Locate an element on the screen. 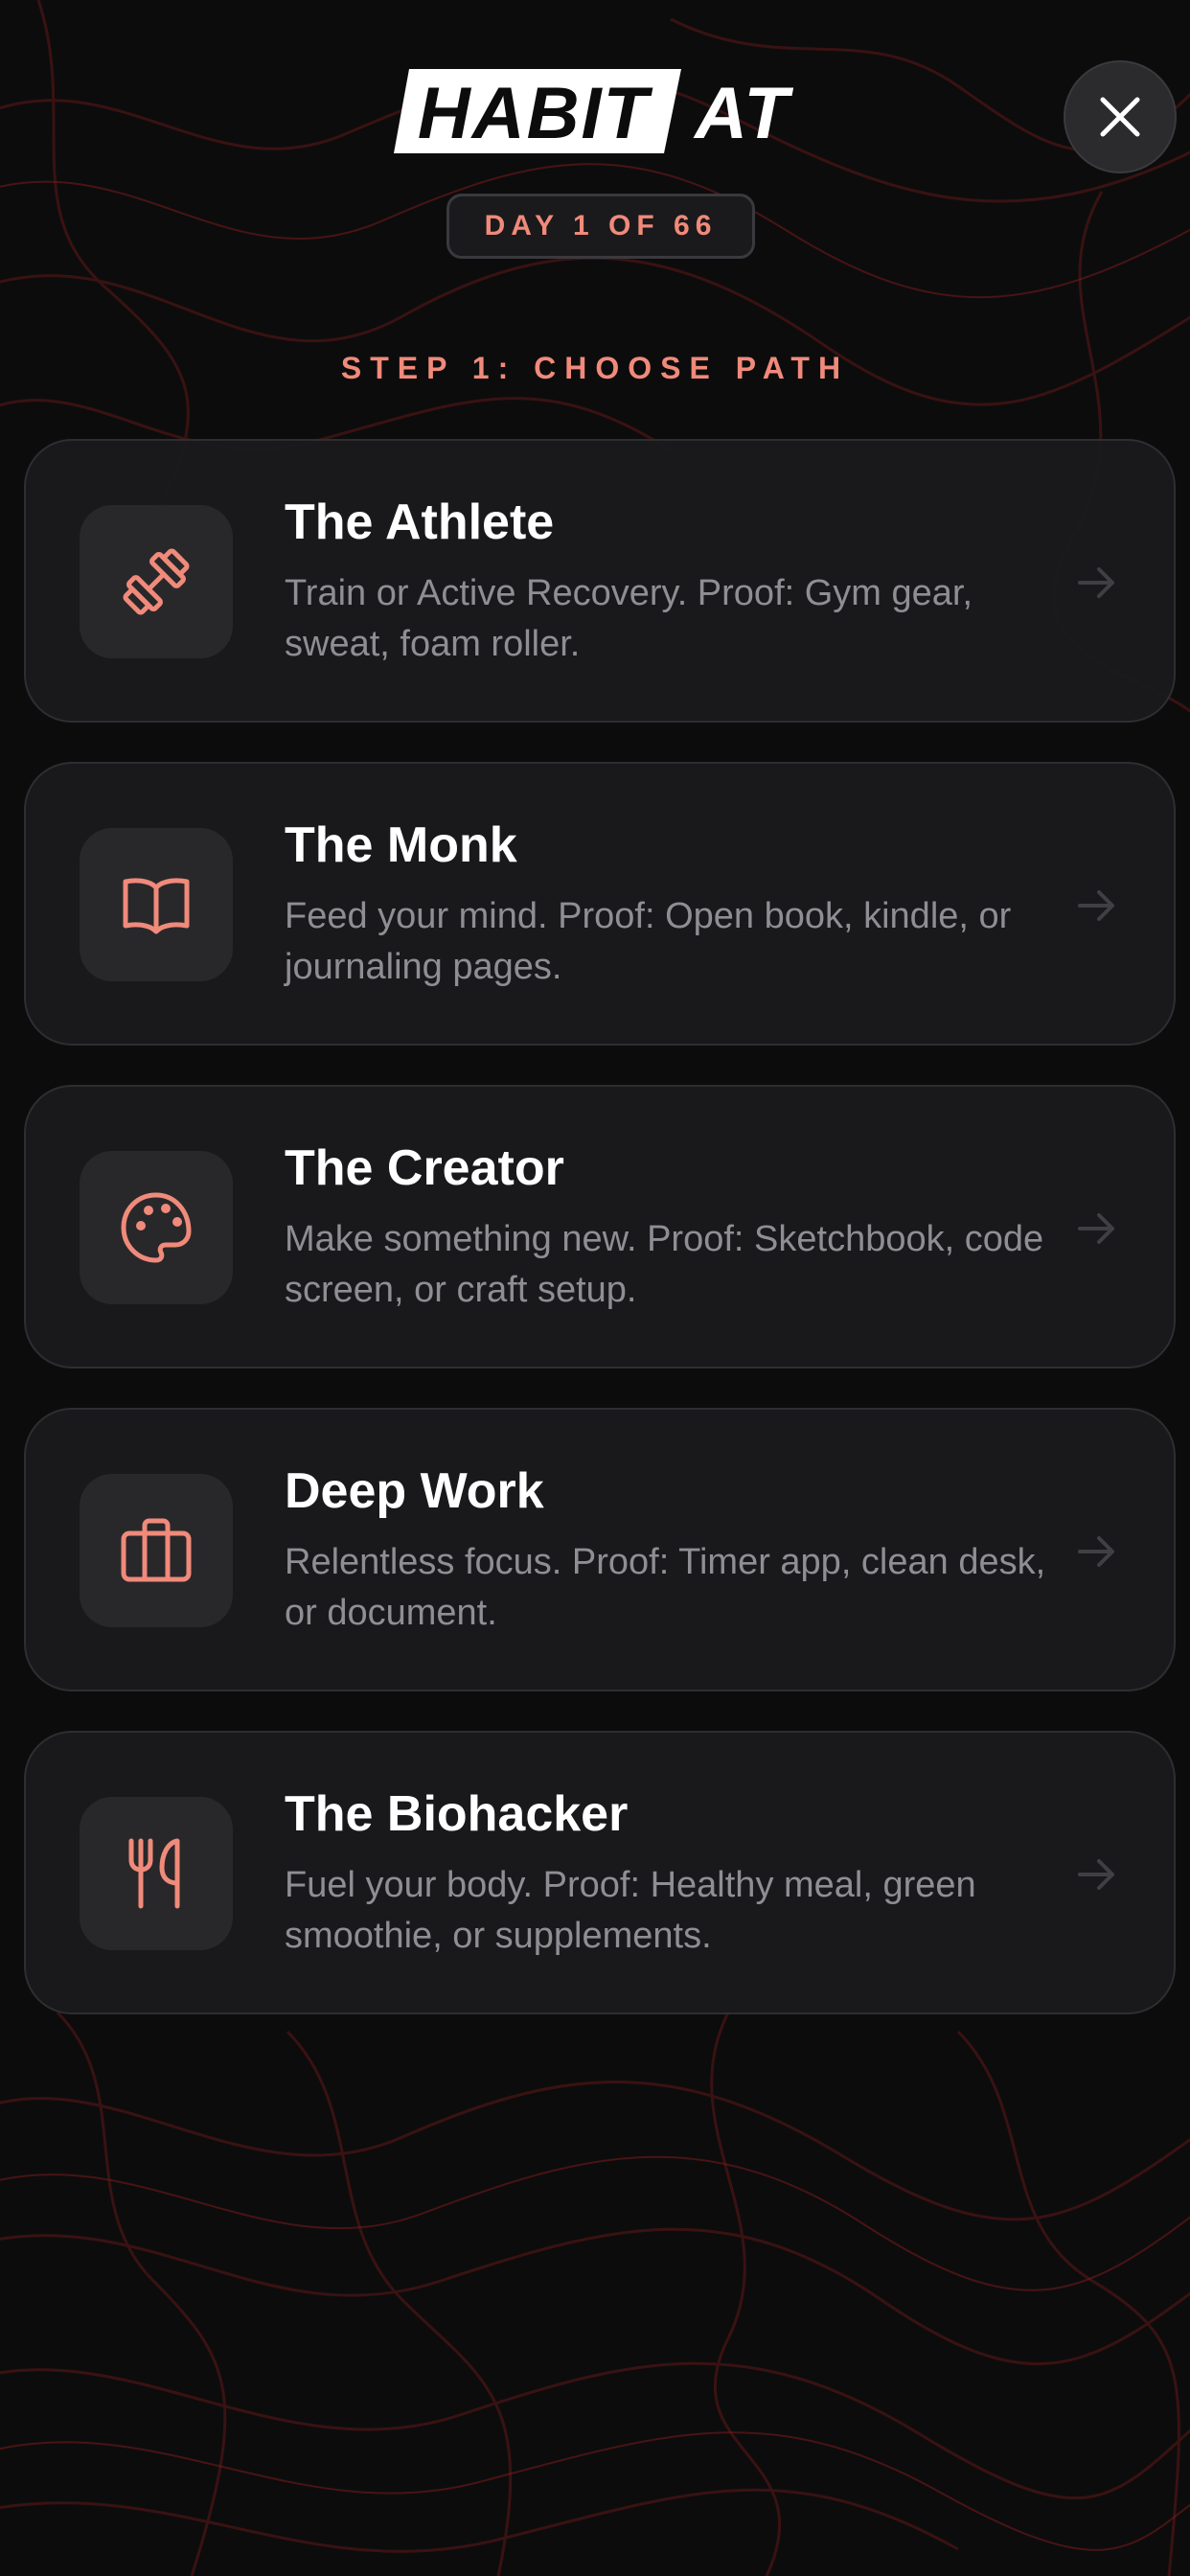 The height and width of the screenshot is (2576, 1190). briefcase-icon is located at coordinates (156, 1550).